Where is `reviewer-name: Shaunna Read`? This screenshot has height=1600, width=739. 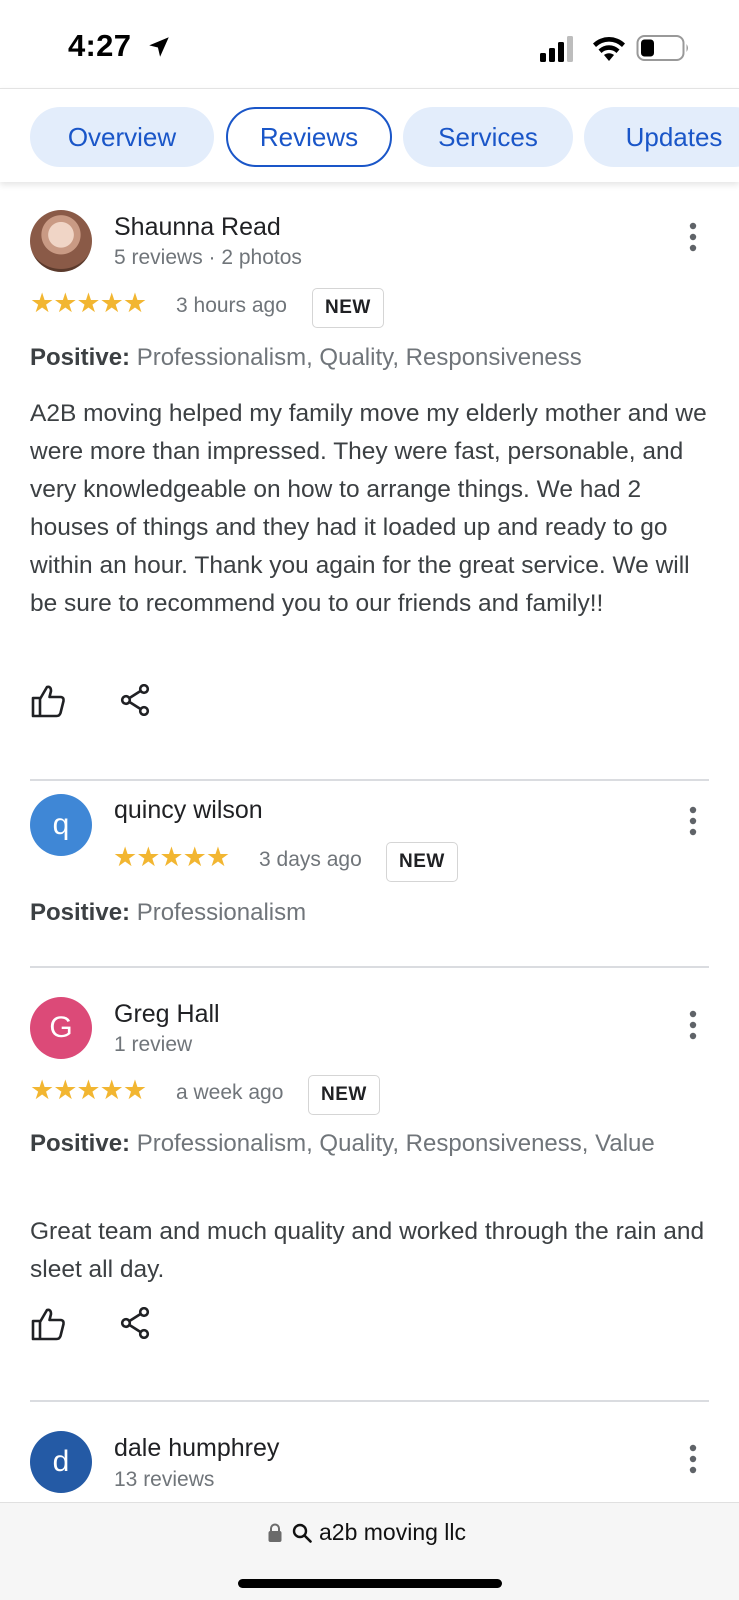
reviewer-name: Shaunna Read is located at coordinates (197, 227).